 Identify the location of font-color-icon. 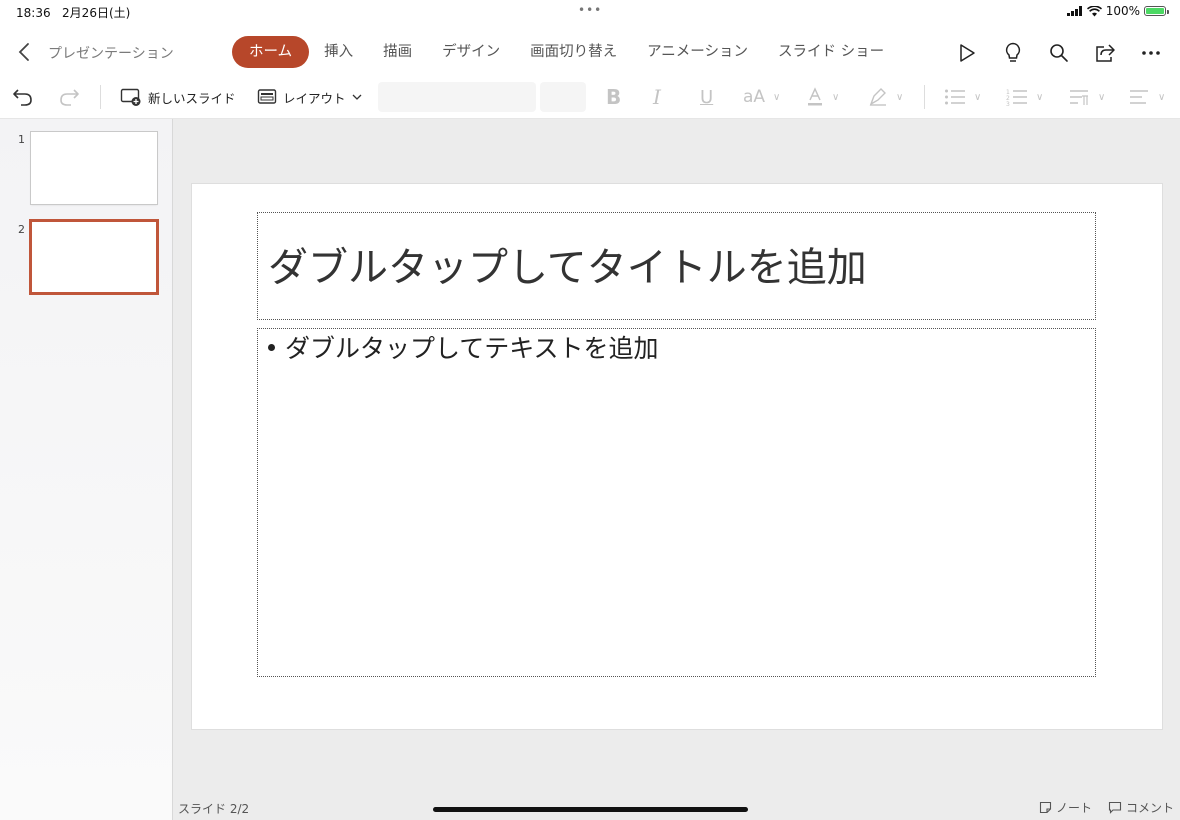
(815, 96).